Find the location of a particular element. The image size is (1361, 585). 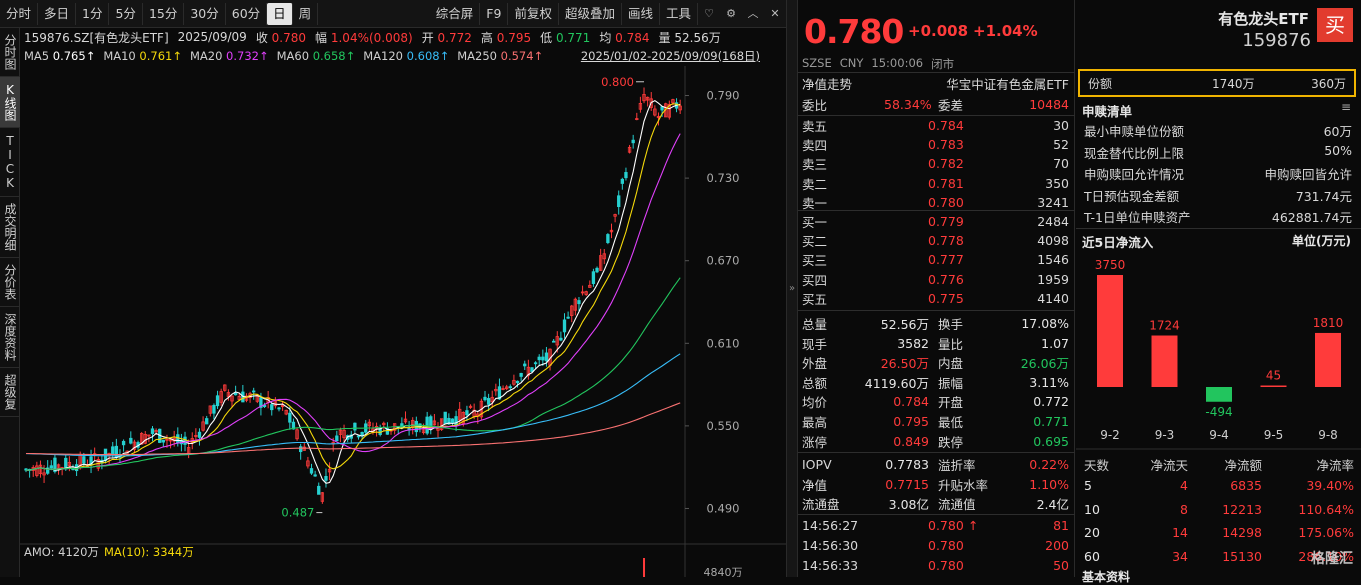

collapse-handle: » is located at coordinates (792, 288).